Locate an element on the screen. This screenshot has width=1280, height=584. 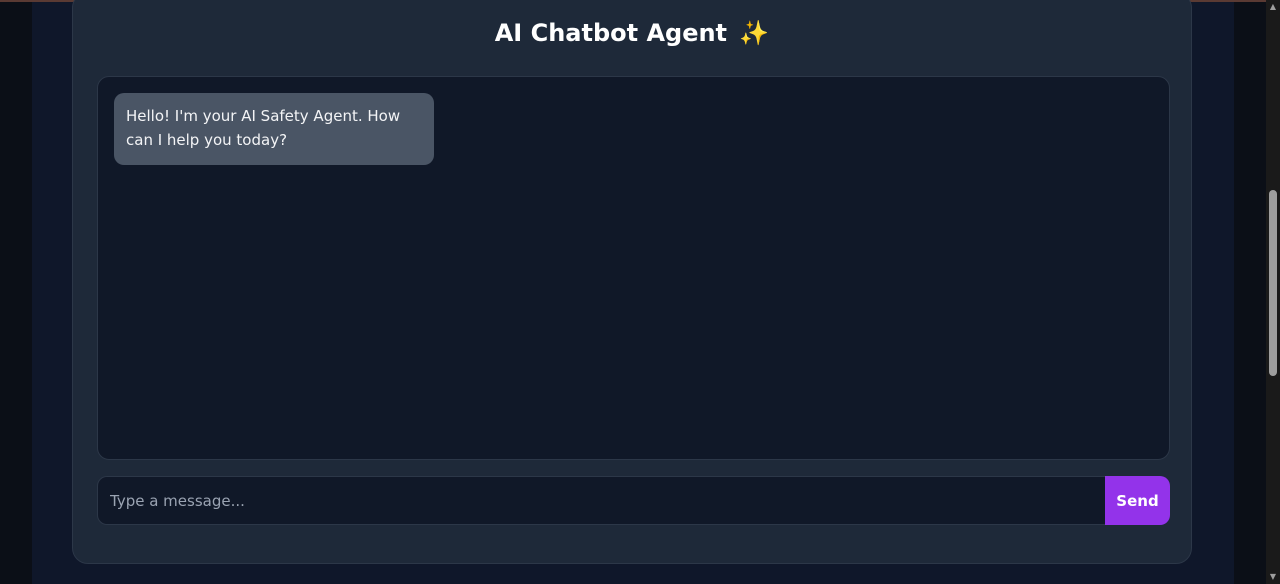
page-title: AI Chatbot Agent ✨ is located at coordinates (632, 33).